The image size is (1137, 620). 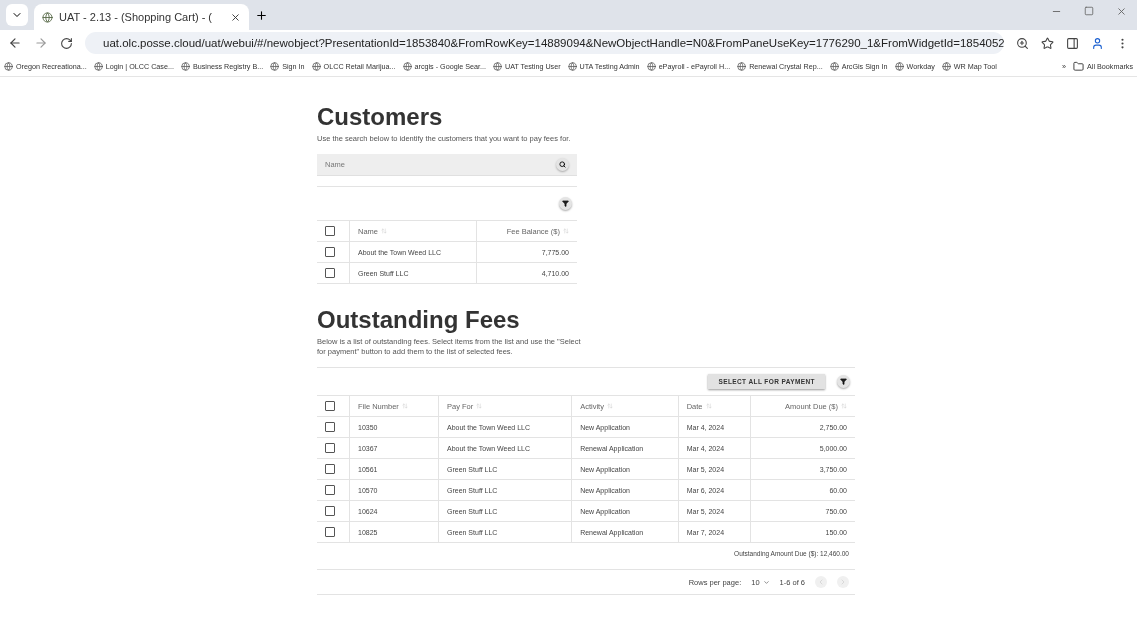 What do you see at coordinates (41, 43) in the screenshot?
I see `forward-icon` at bounding box center [41, 43].